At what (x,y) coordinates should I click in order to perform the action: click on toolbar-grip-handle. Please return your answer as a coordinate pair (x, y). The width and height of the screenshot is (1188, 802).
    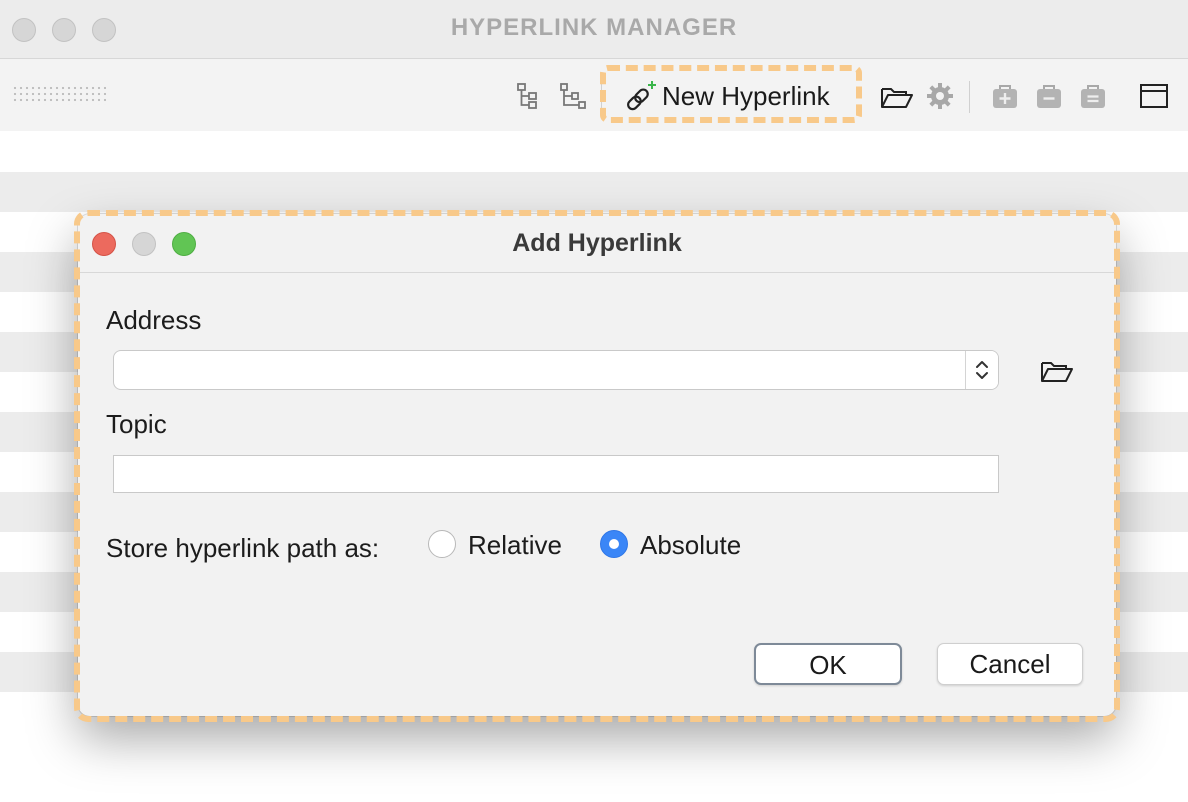
    Looking at the image, I should click on (59, 95).